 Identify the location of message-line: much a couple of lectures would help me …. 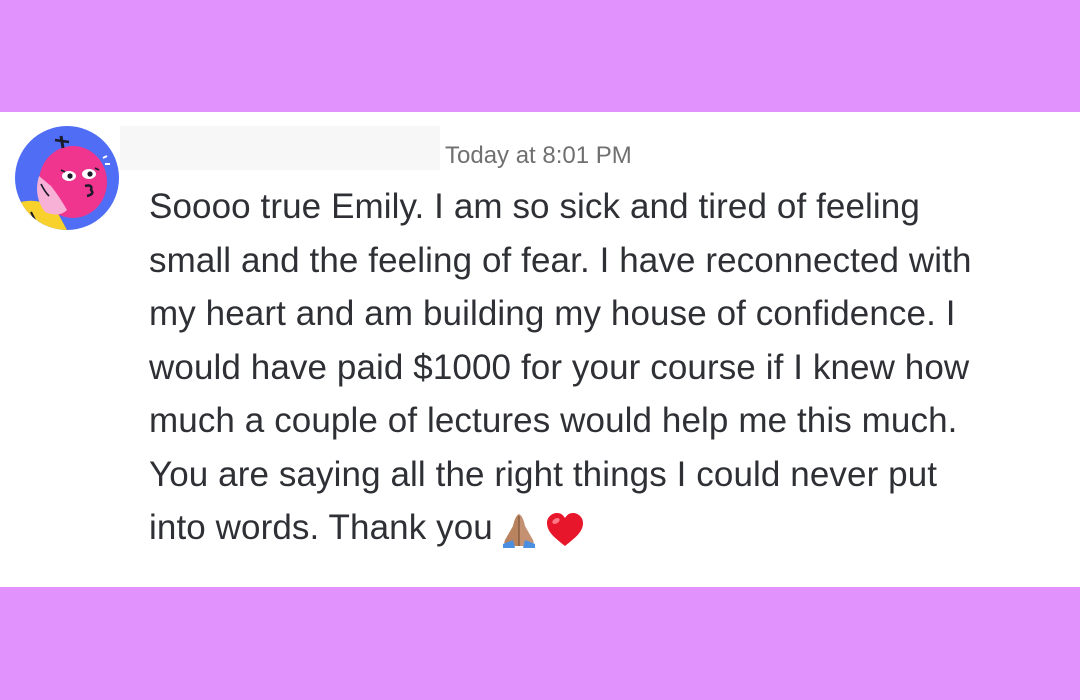
(553, 420).